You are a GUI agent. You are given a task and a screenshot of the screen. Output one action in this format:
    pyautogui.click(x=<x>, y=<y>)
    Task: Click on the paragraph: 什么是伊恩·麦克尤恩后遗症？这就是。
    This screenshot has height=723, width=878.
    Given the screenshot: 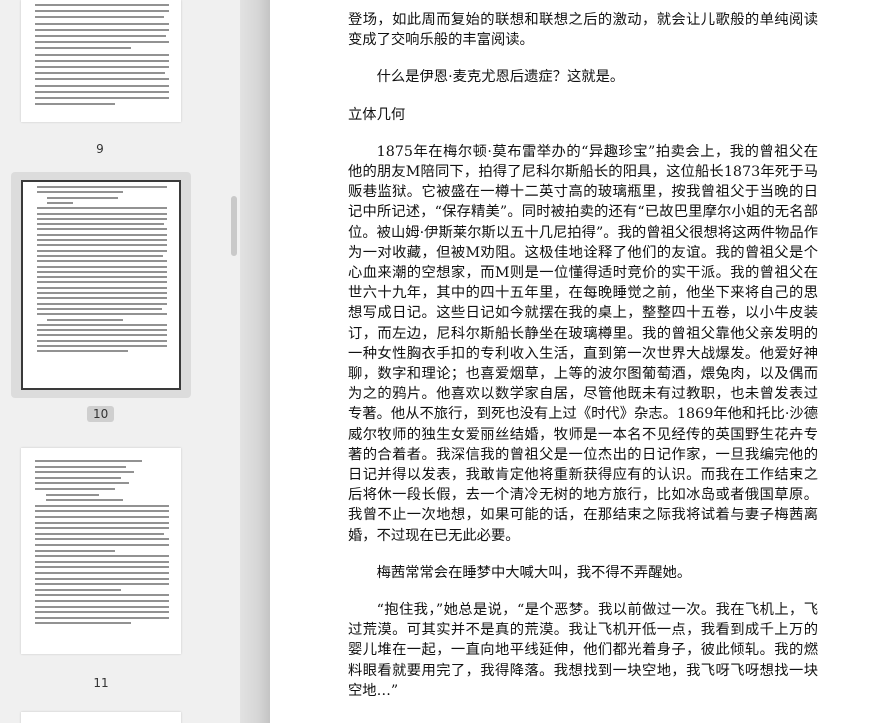 What is the action you would take?
    pyautogui.click(x=500, y=77)
    